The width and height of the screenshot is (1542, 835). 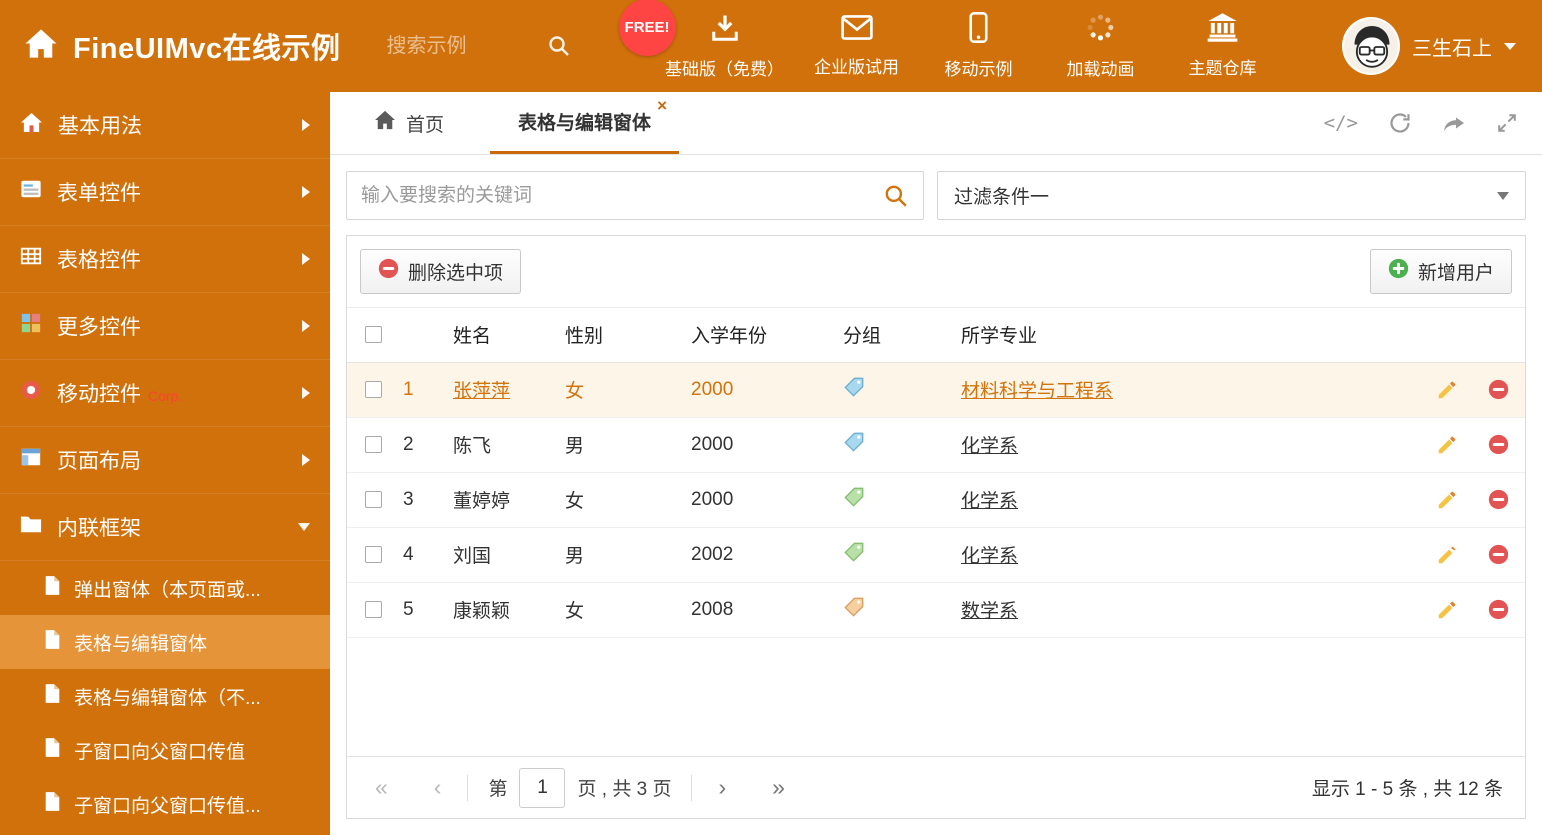 I want to click on code-icon: </>, so click(x=1341, y=123).